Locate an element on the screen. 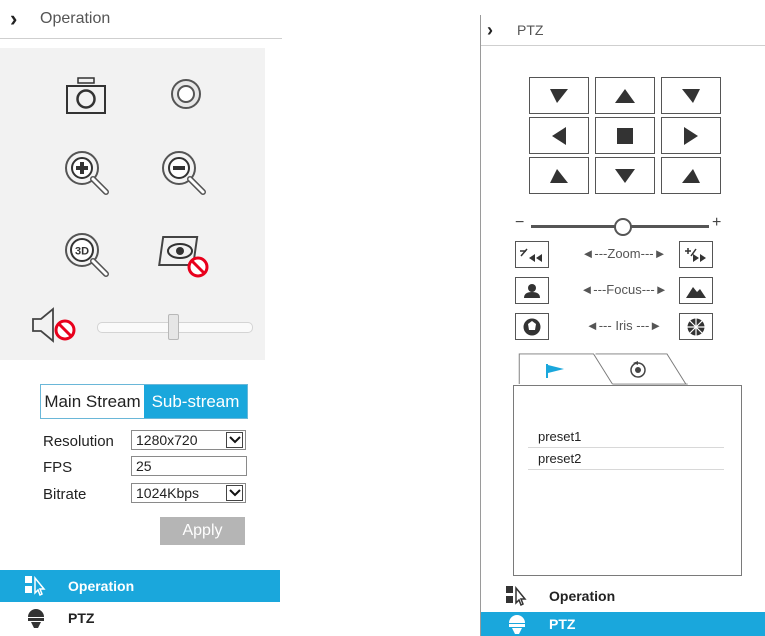  ptz-stop-button is located at coordinates (625, 135).